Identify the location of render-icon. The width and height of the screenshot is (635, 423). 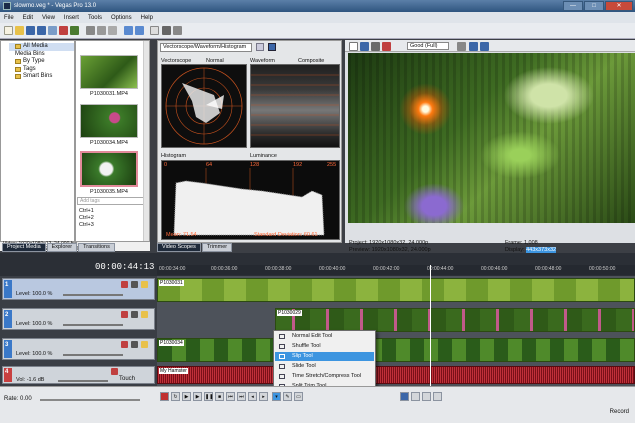
(52, 30).